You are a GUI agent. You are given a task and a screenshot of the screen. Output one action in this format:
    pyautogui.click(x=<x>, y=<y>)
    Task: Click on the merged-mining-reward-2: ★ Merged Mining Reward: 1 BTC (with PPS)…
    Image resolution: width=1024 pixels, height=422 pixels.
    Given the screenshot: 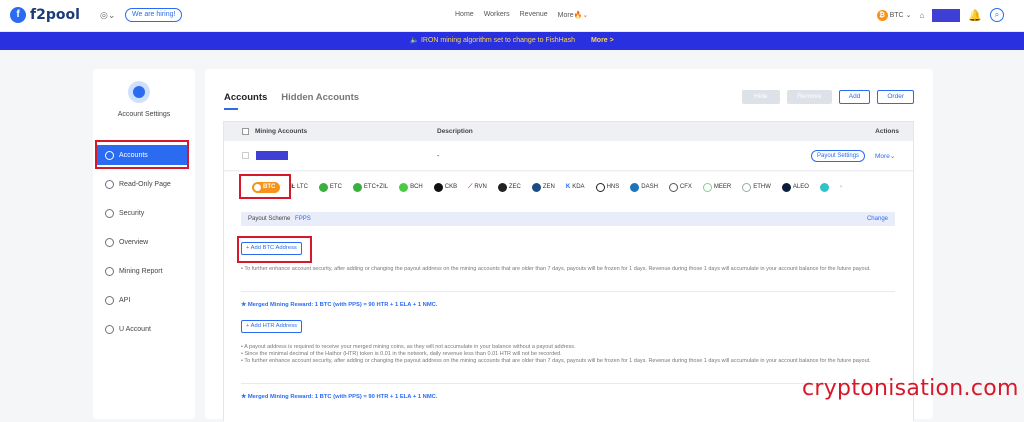 What is the action you would take?
    pyautogui.click(x=339, y=397)
    